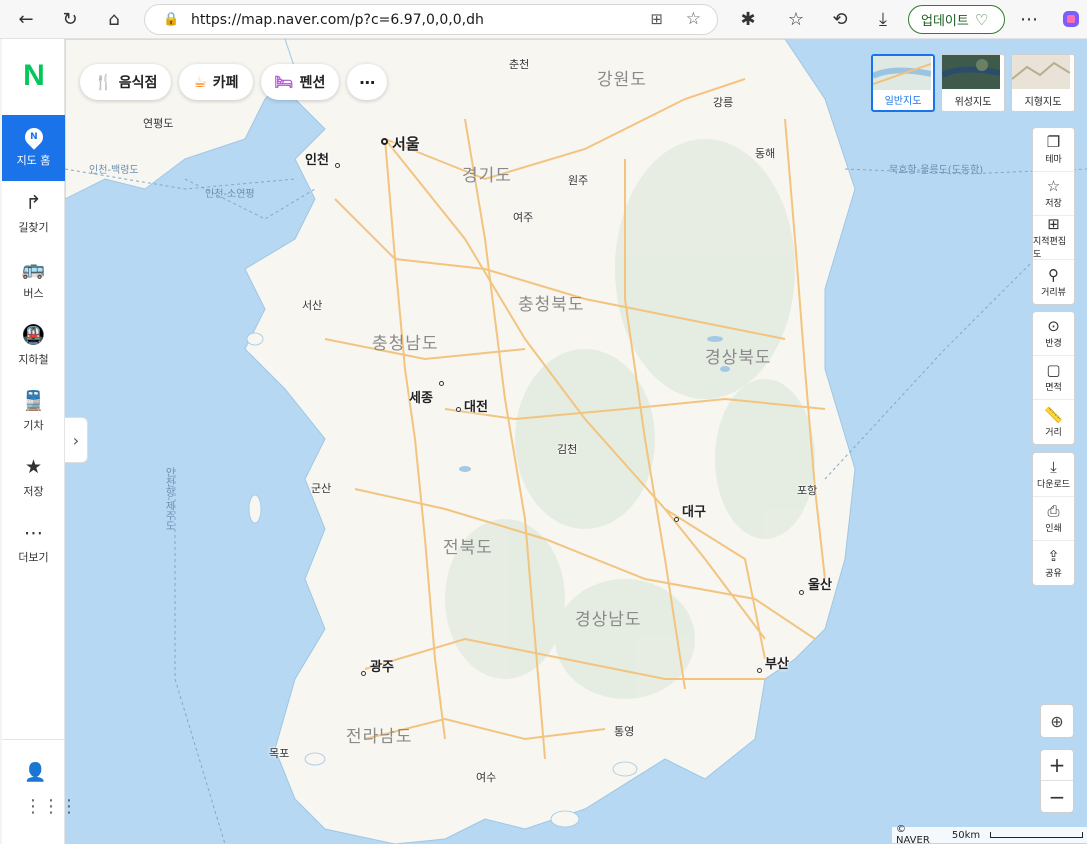 The height and width of the screenshot is (844, 1087). I want to click on map-label-yeonpyeongdo: 연평도, so click(158, 123).